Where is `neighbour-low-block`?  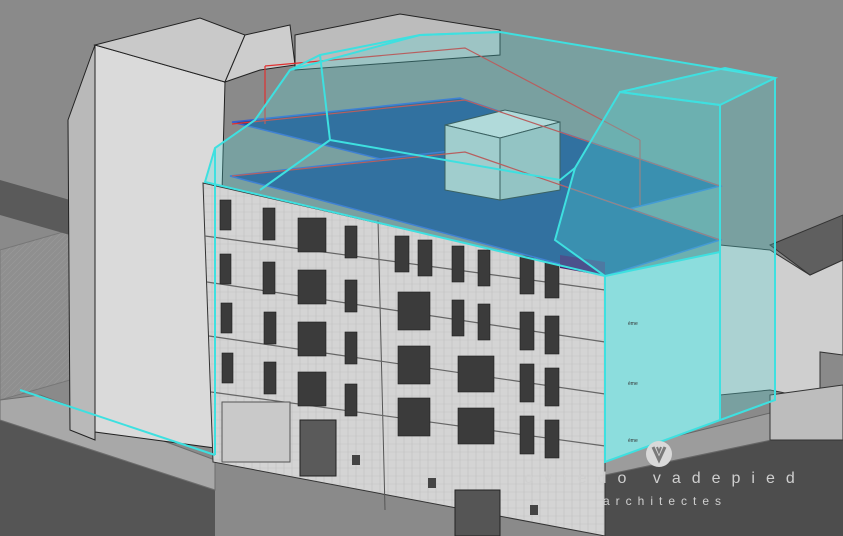 neighbour-low-block is located at coordinates (806, 412).